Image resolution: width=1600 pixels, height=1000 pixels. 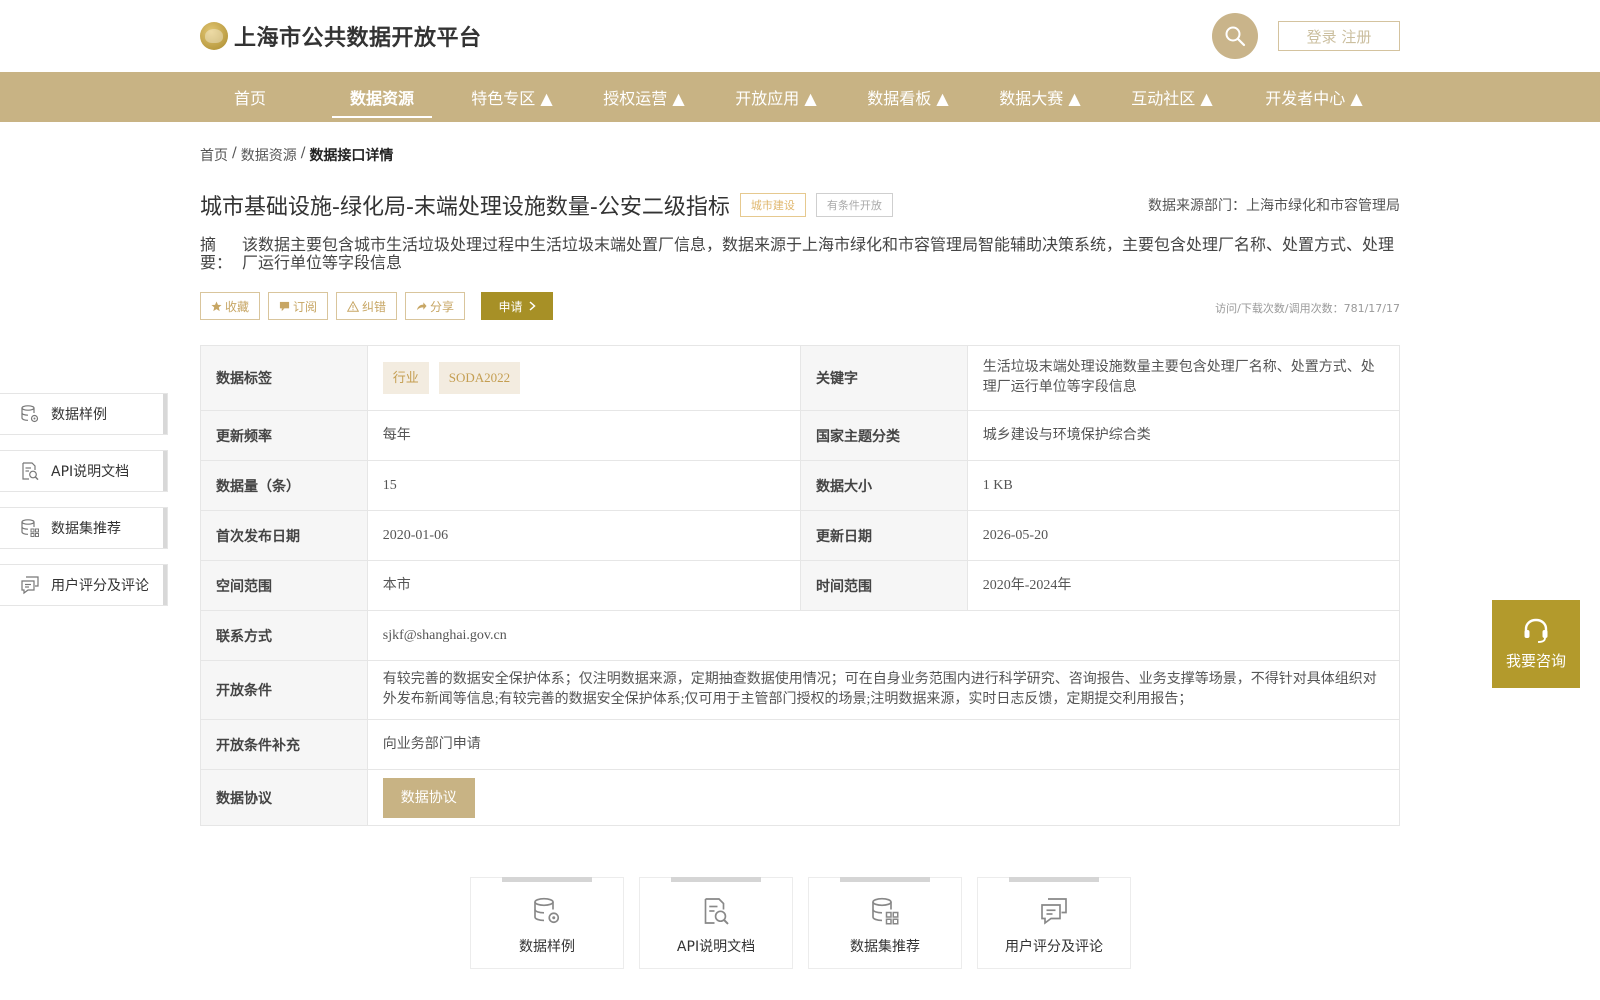 I want to click on protocol-cell: 数据协议, so click(x=883, y=797).